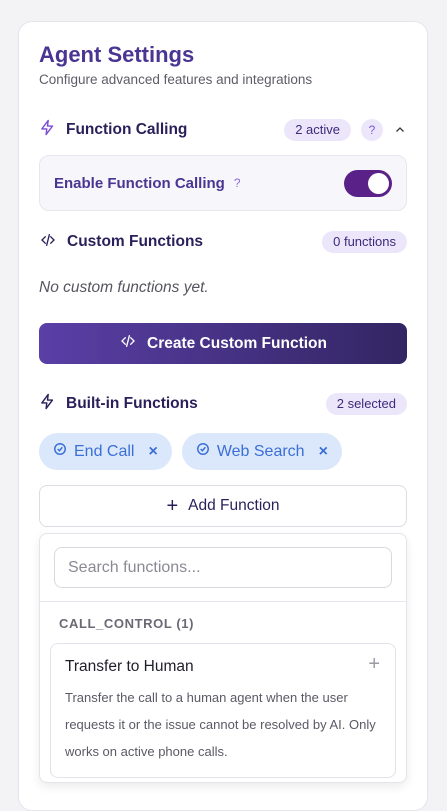  I want to click on custom-functions-count-badge: 0 functions, so click(364, 242).